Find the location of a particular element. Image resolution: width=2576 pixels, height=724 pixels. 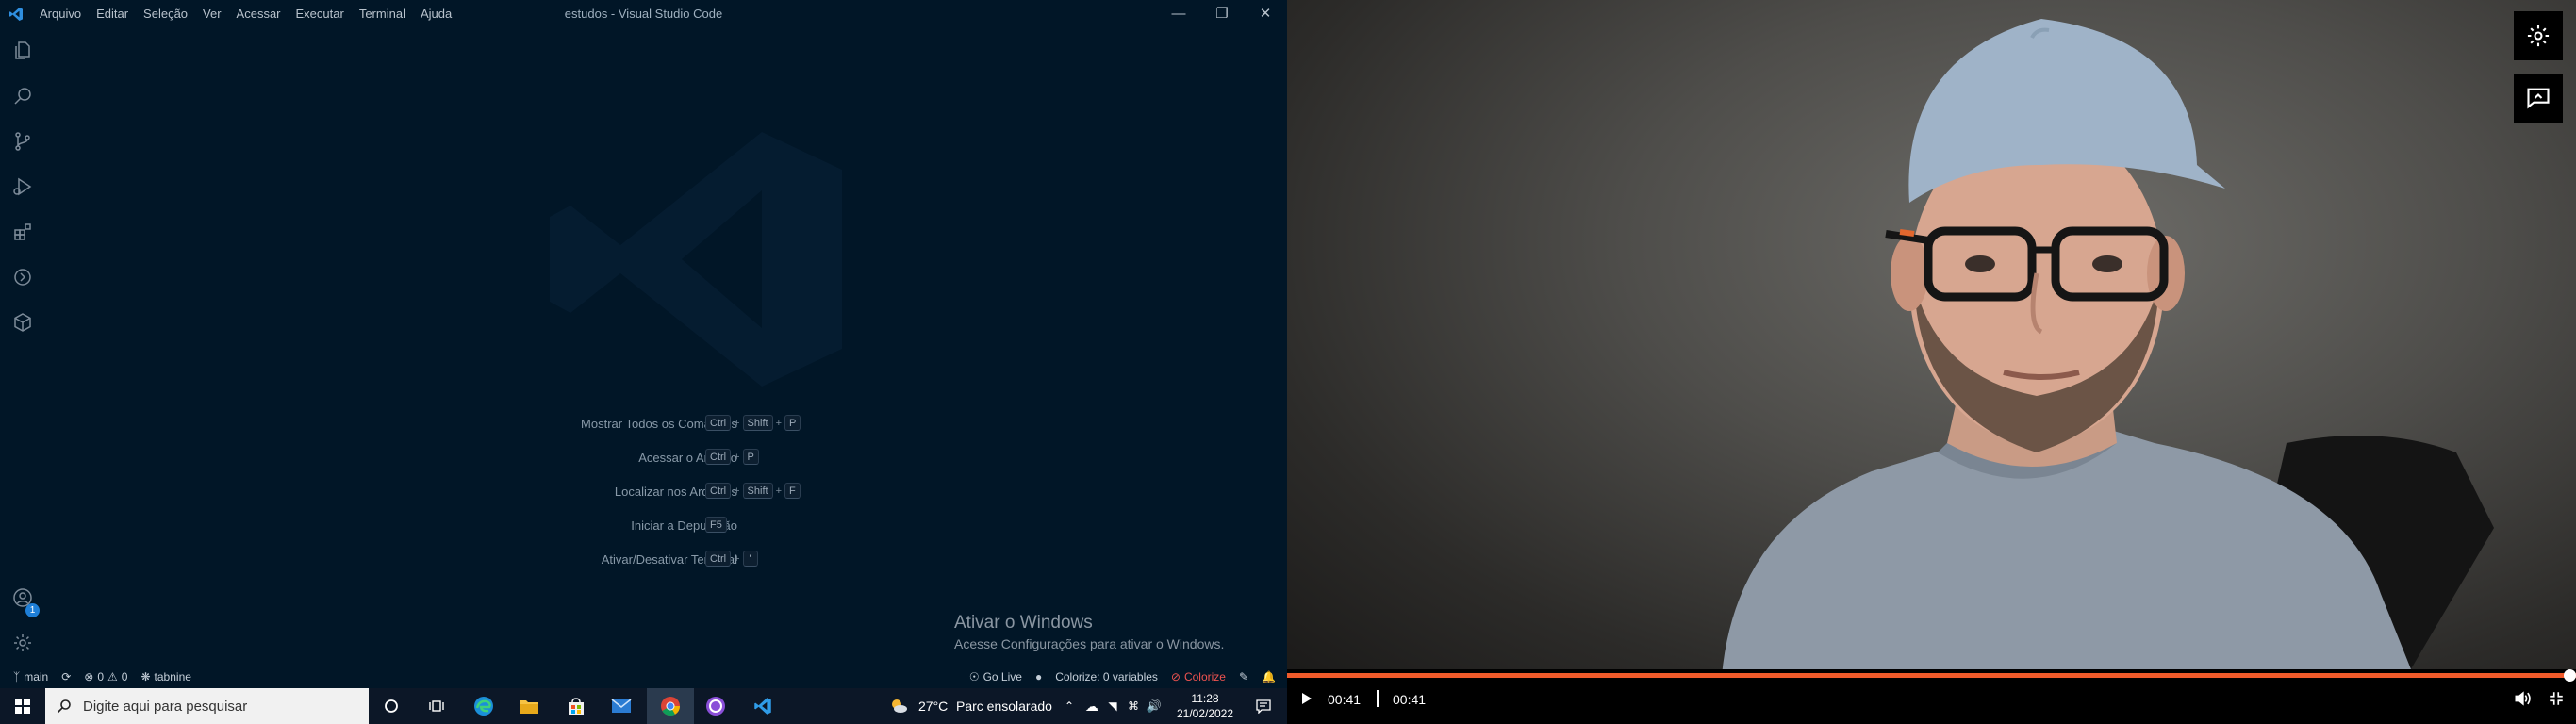

remote-explorer-icon is located at coordinates (22, 277).